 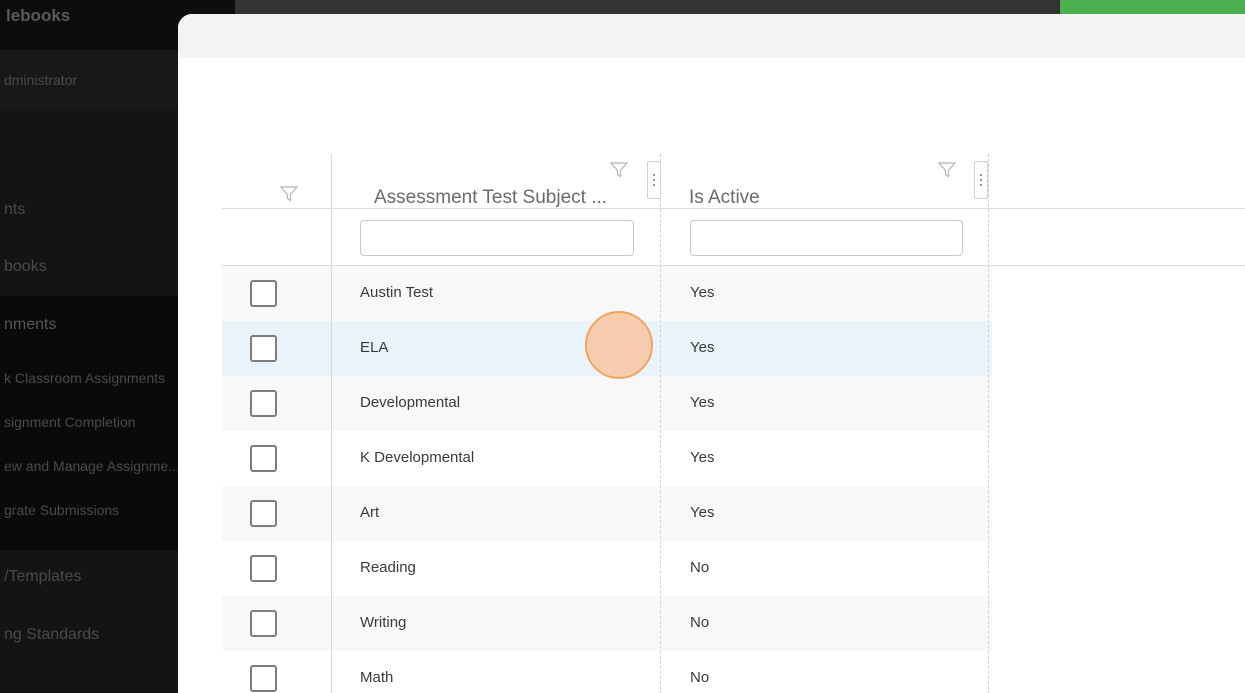 What do you see at coordinates (70, 422) in the screenshot?
I see `sidebar-subitem-assignment-completion: signment Completion` at bounding box center [70, 422].